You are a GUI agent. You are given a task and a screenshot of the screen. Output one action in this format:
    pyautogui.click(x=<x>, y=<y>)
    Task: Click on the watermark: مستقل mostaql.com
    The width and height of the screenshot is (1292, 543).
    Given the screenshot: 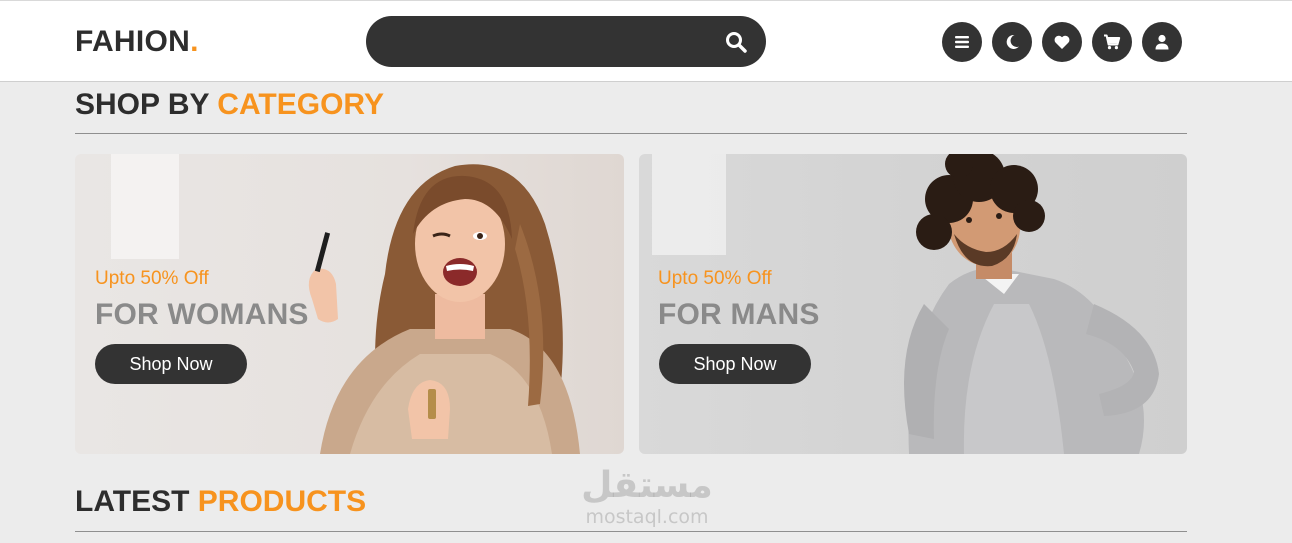 What is the action you would take?
    pyautogui.click(x=647, y=497)
    